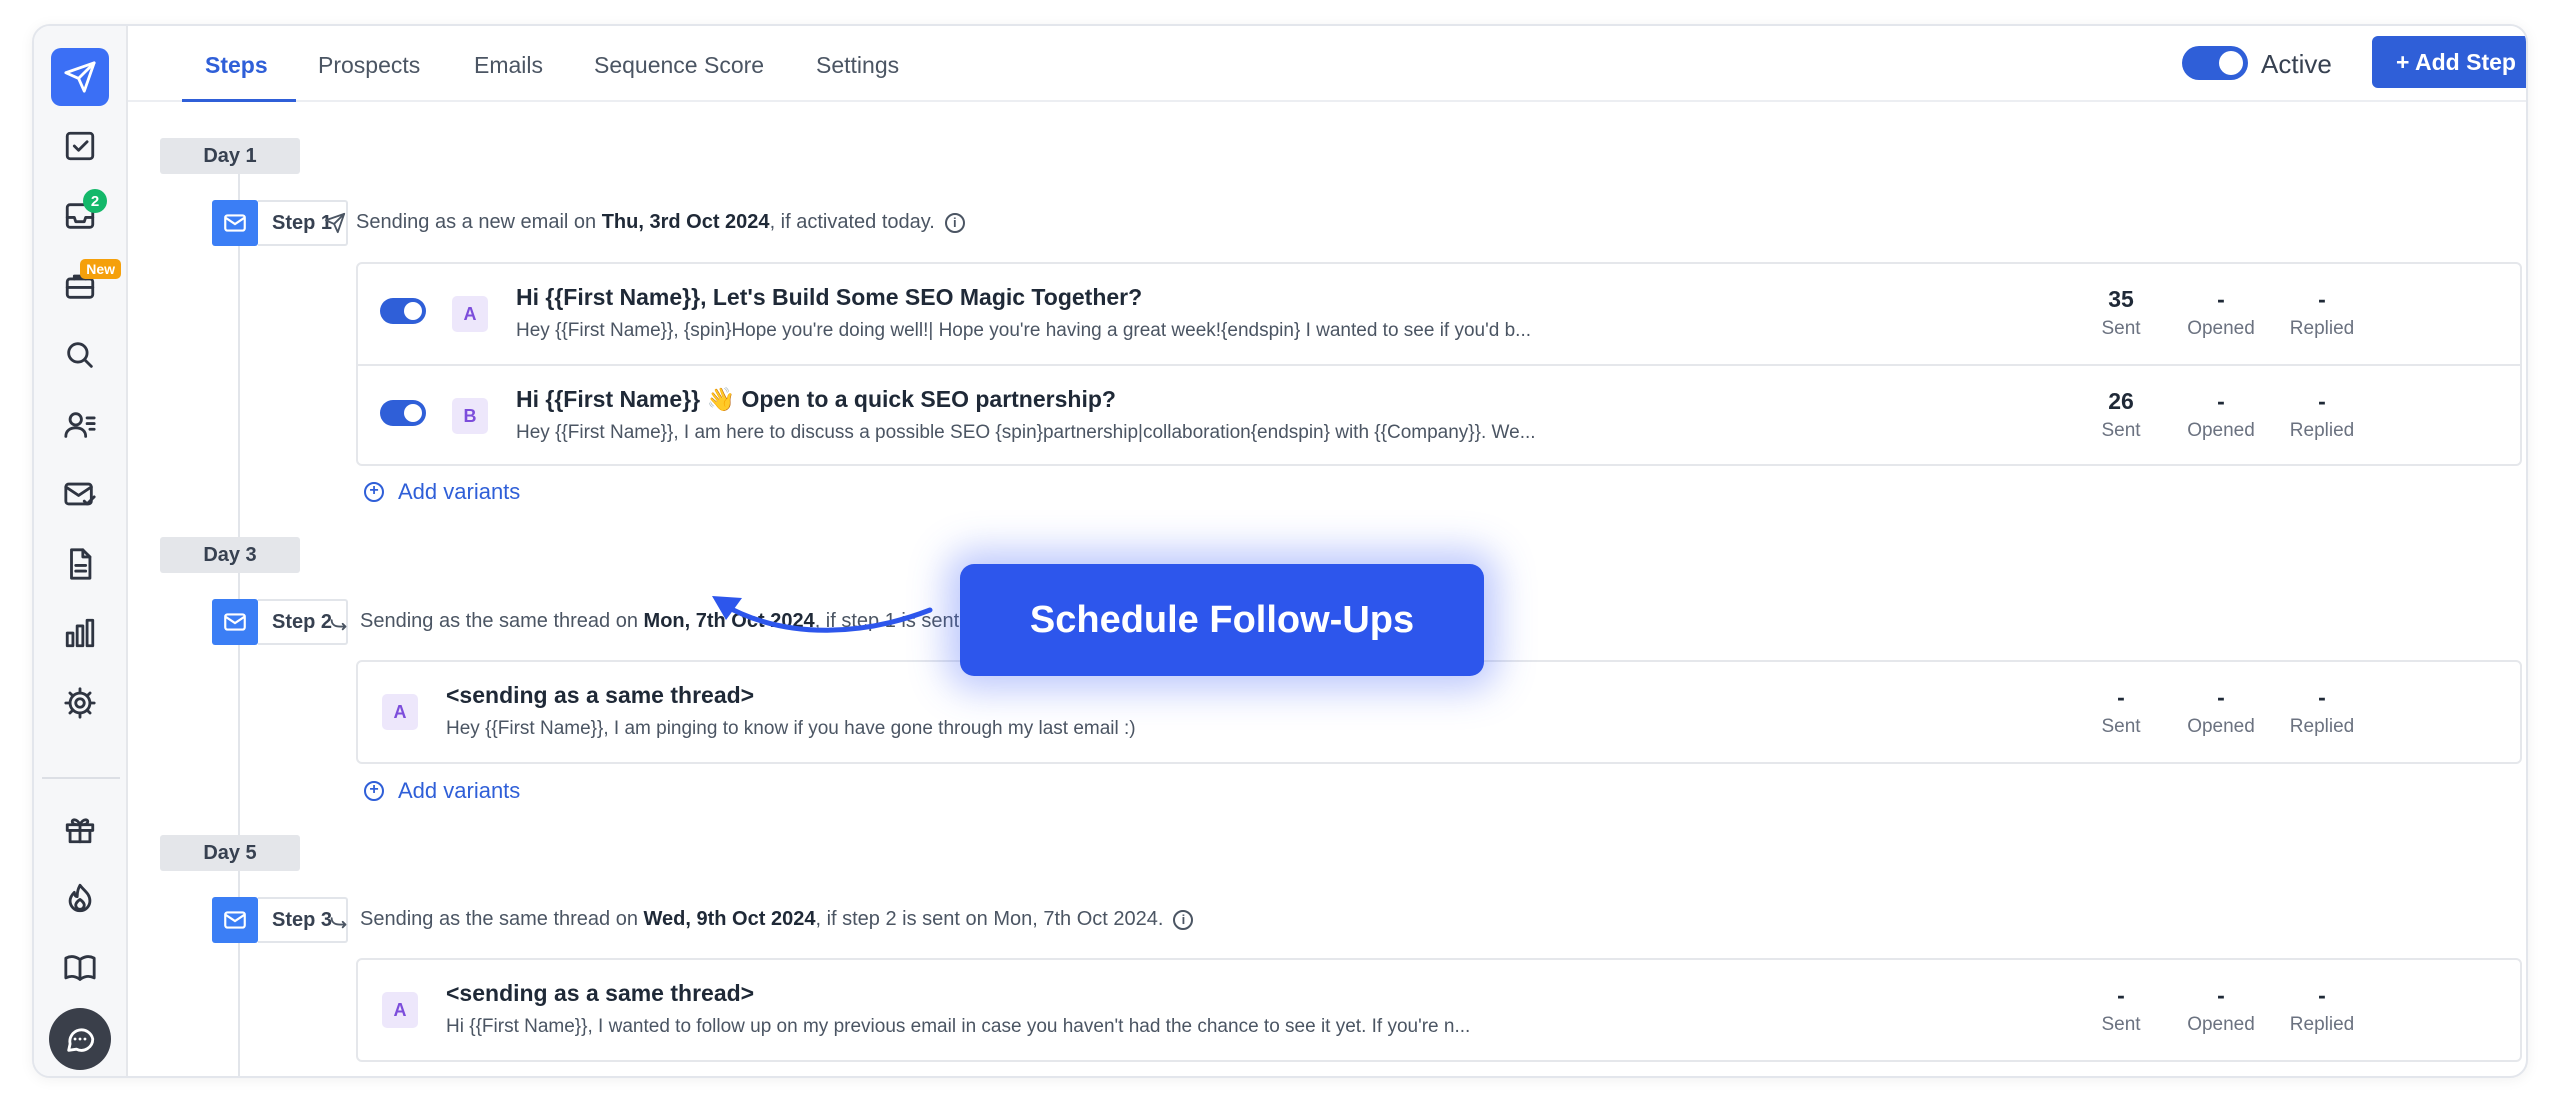 This screenshot has width=2560, height=1119. What do you see at coordinates (100, 269) in the screenshot?
I see `new-badge: New` at bounding box center [100, 269].